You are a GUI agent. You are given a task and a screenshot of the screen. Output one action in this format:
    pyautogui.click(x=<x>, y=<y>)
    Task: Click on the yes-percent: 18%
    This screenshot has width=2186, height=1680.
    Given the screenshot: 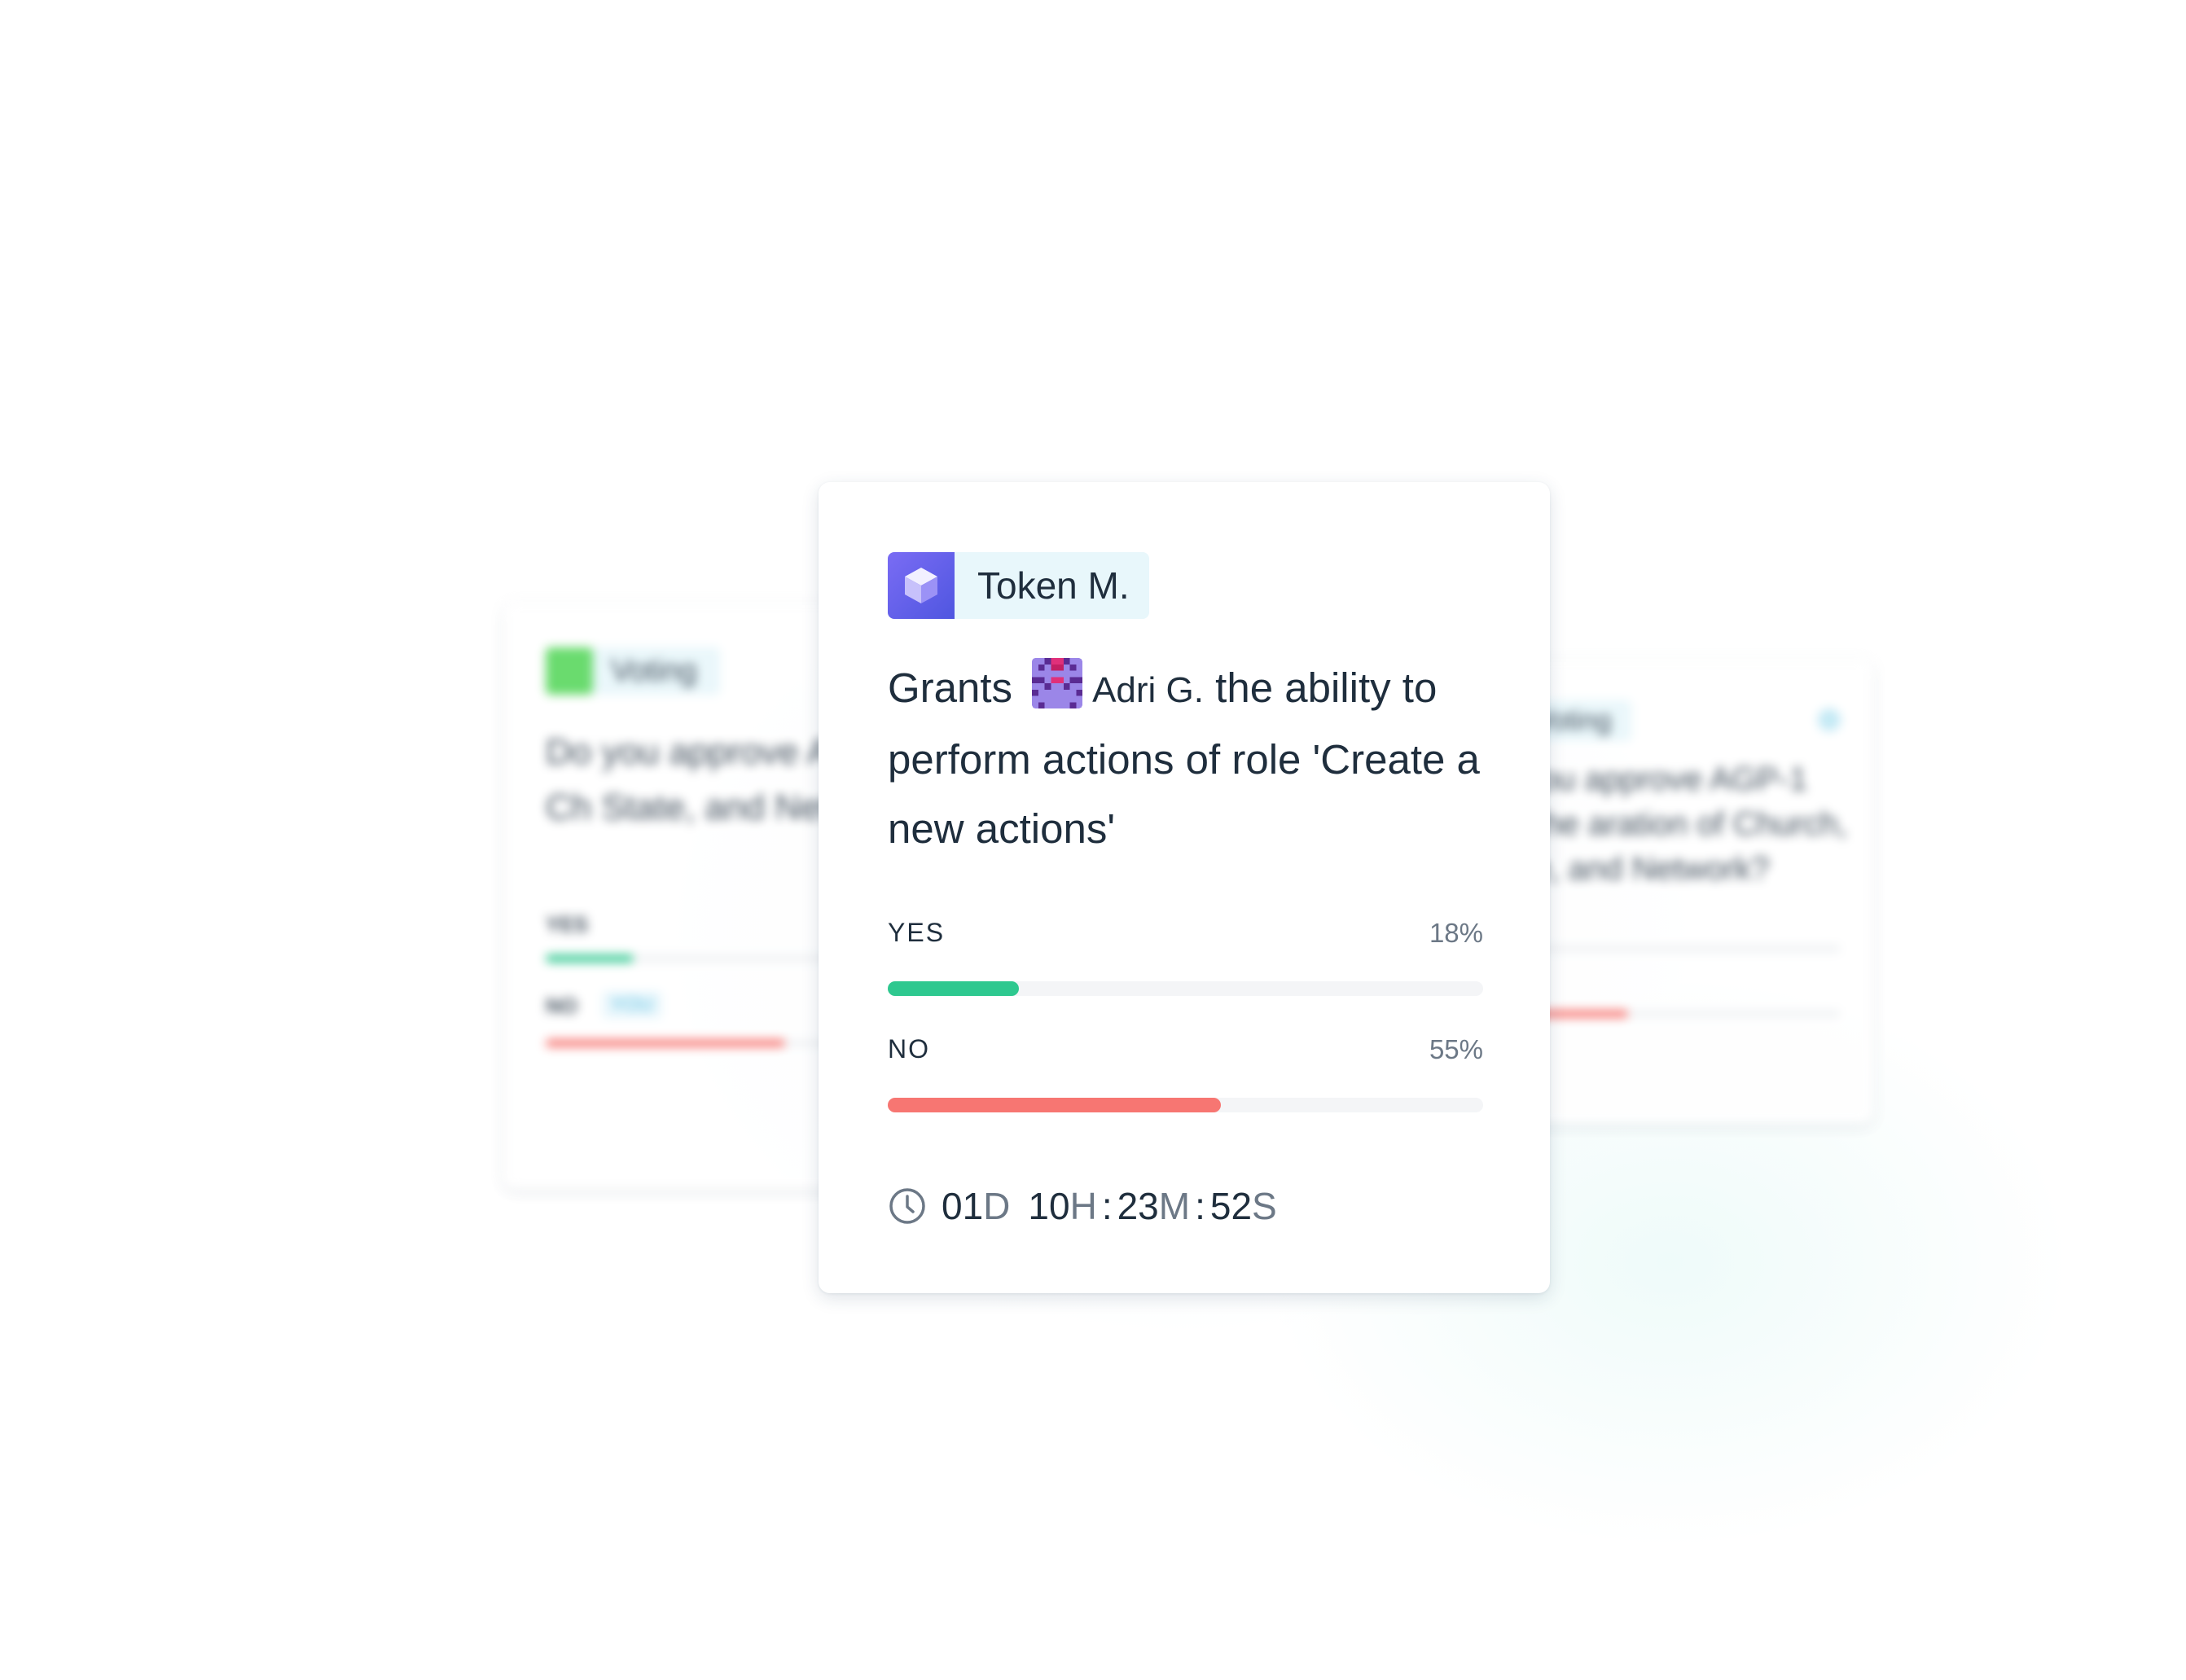 What is the action you would take?
    pyautogui.click(x=1456, y=933)
    